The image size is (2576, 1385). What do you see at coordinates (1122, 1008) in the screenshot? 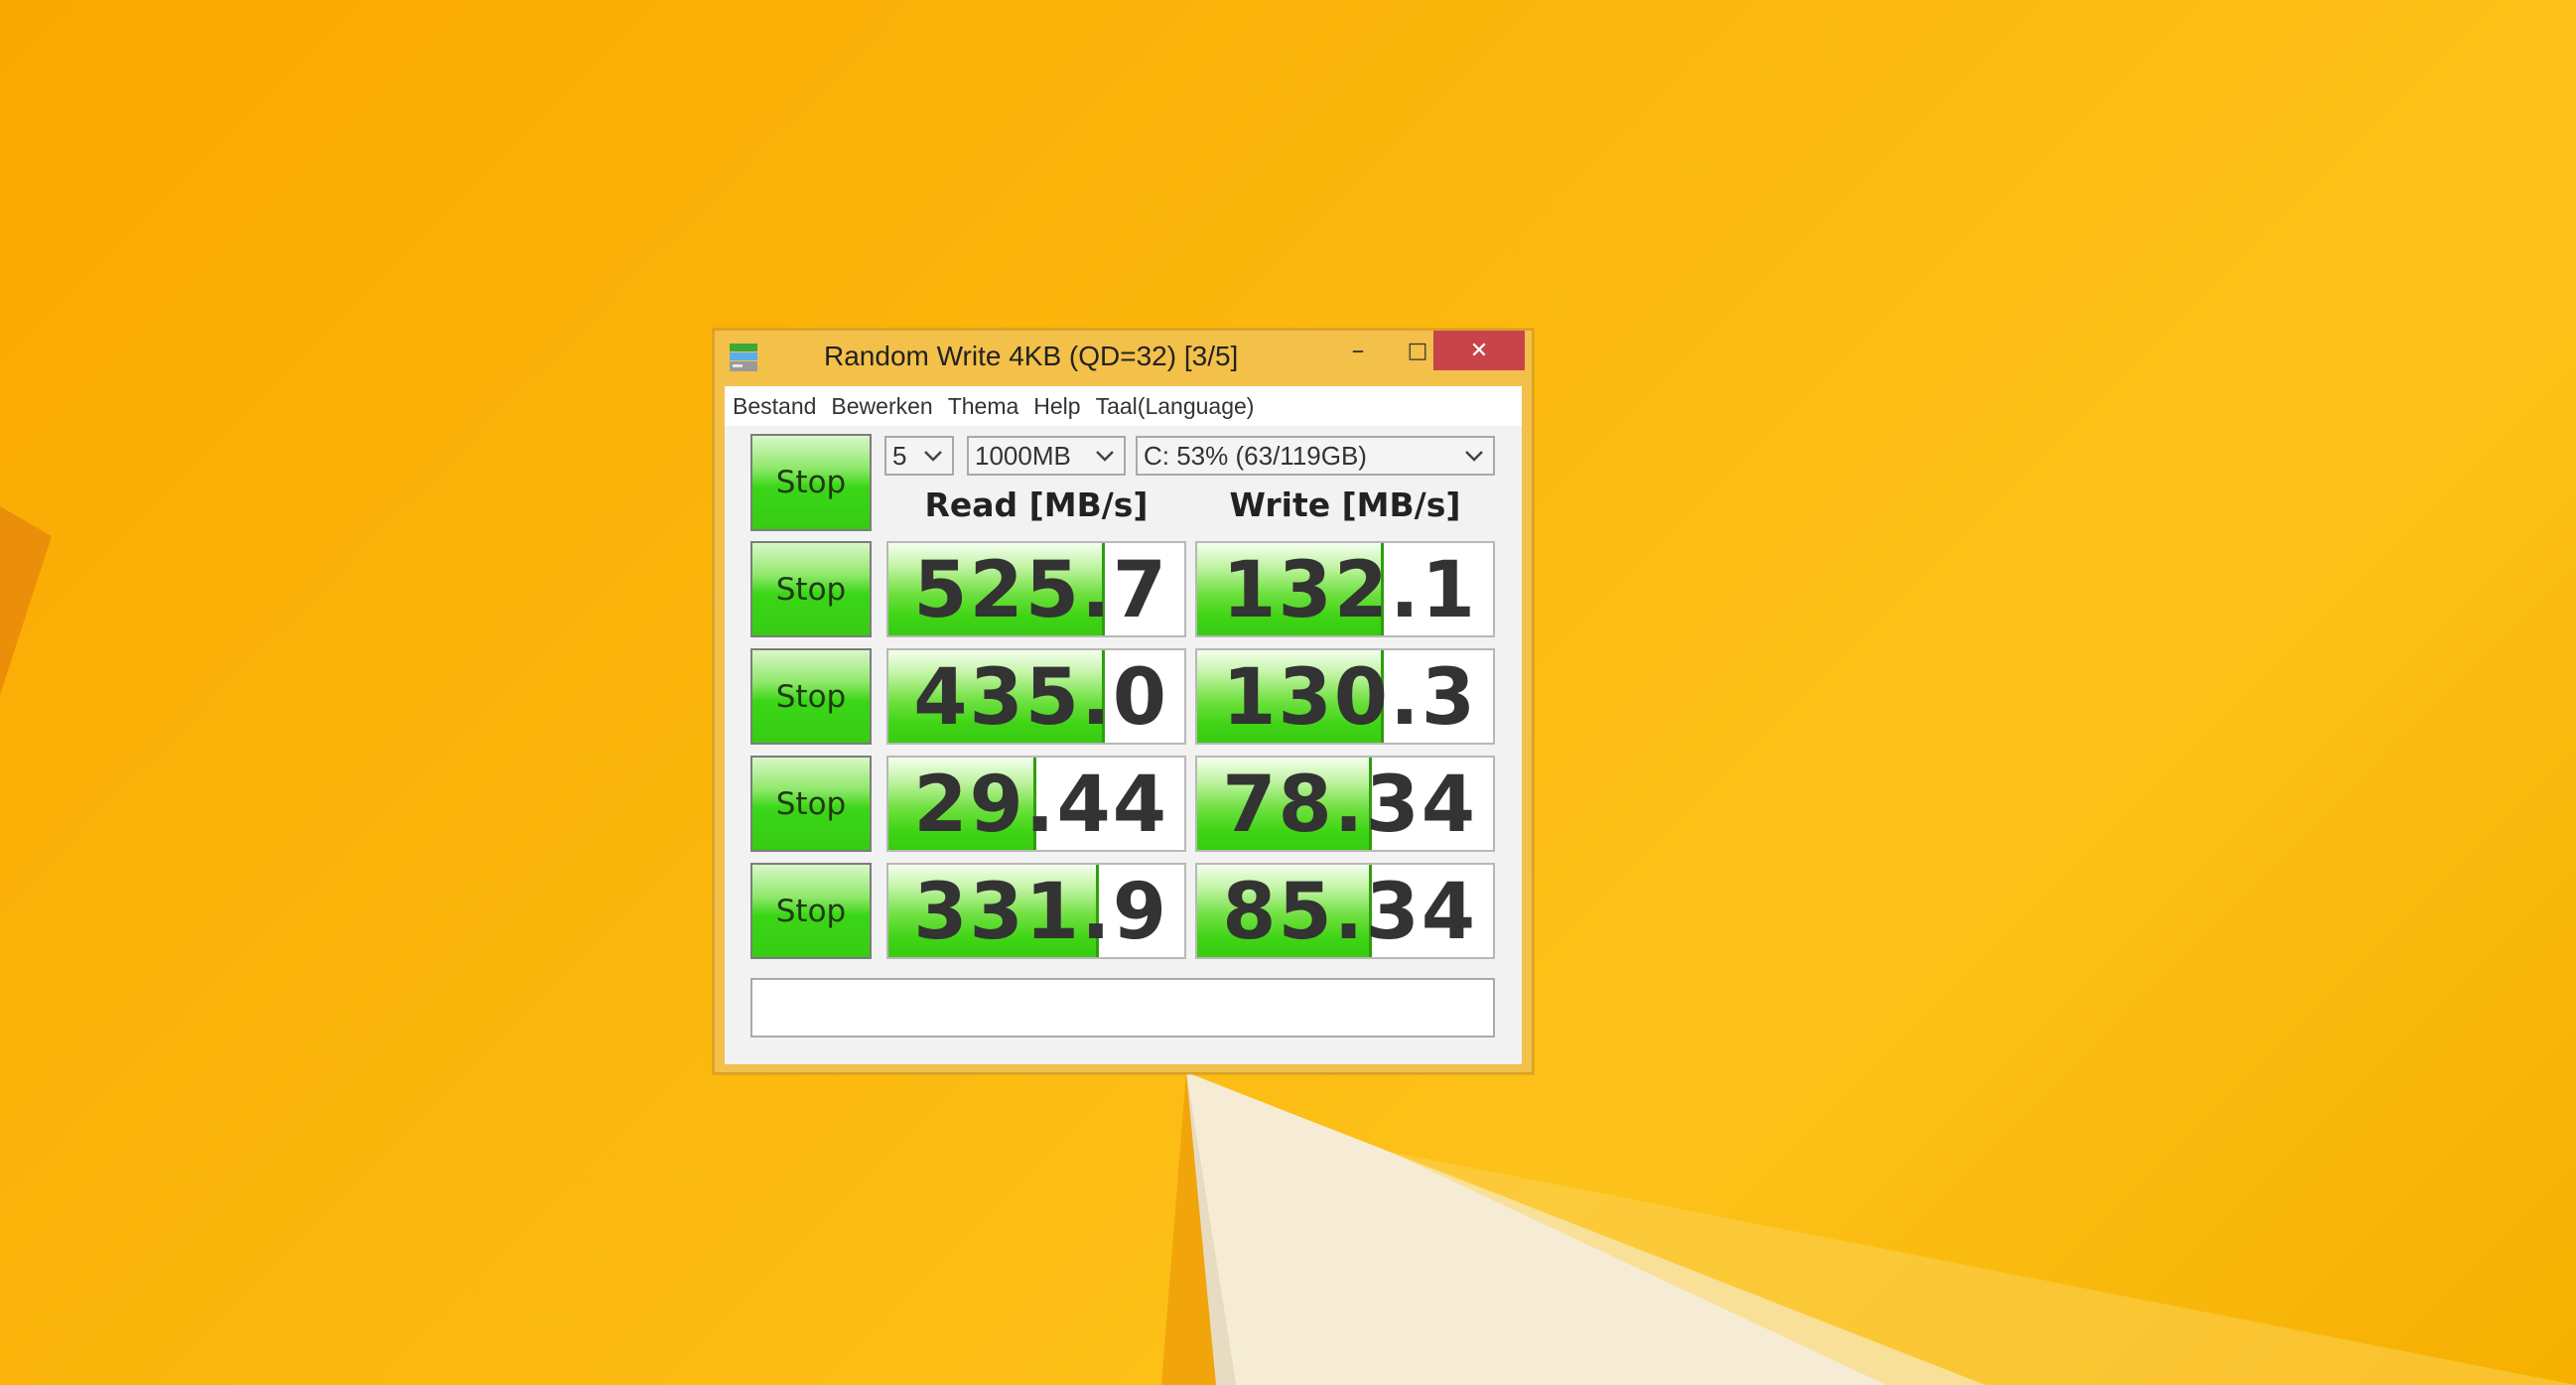
I see `comment-input` at bounding box center [1122, 1008].